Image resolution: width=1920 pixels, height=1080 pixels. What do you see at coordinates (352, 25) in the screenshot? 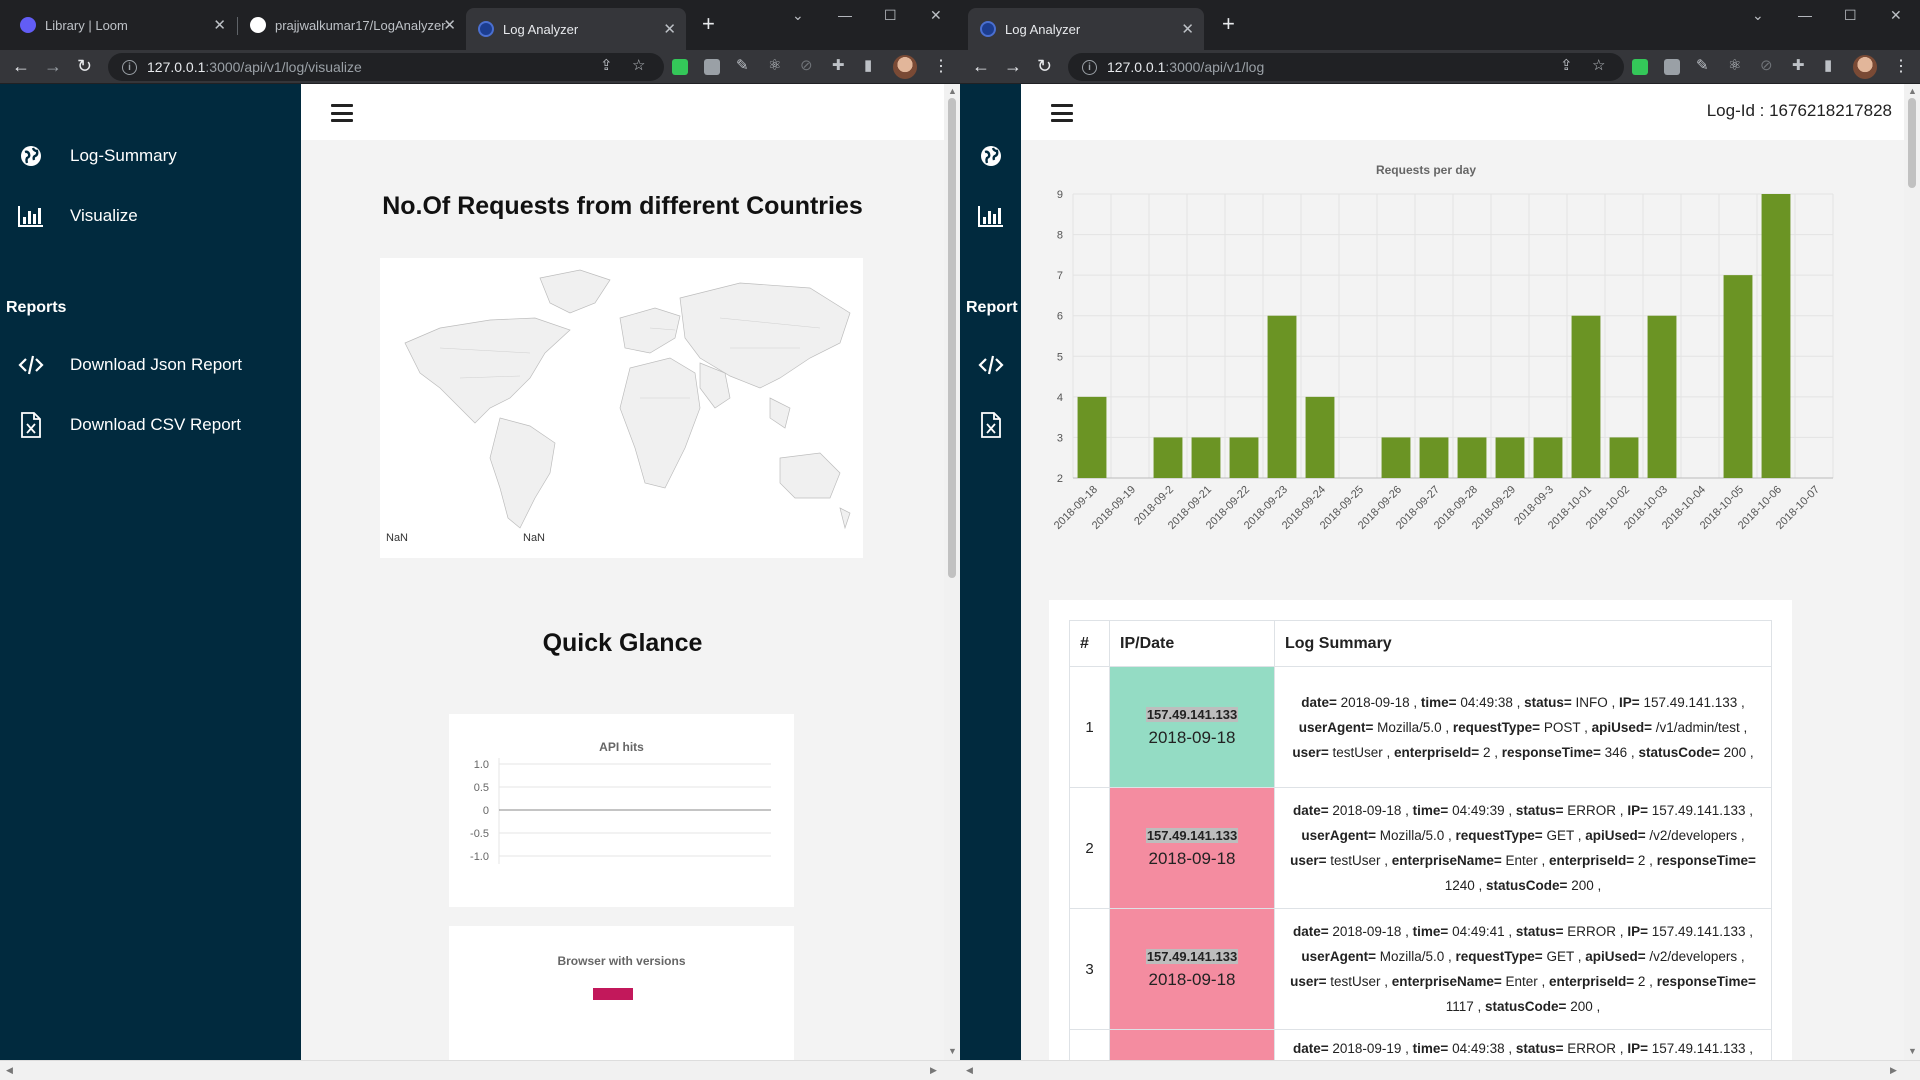
I see `tab-github: prajjwalkumar17/LogAnalyzer ✕` at bounding box center [352, 25].